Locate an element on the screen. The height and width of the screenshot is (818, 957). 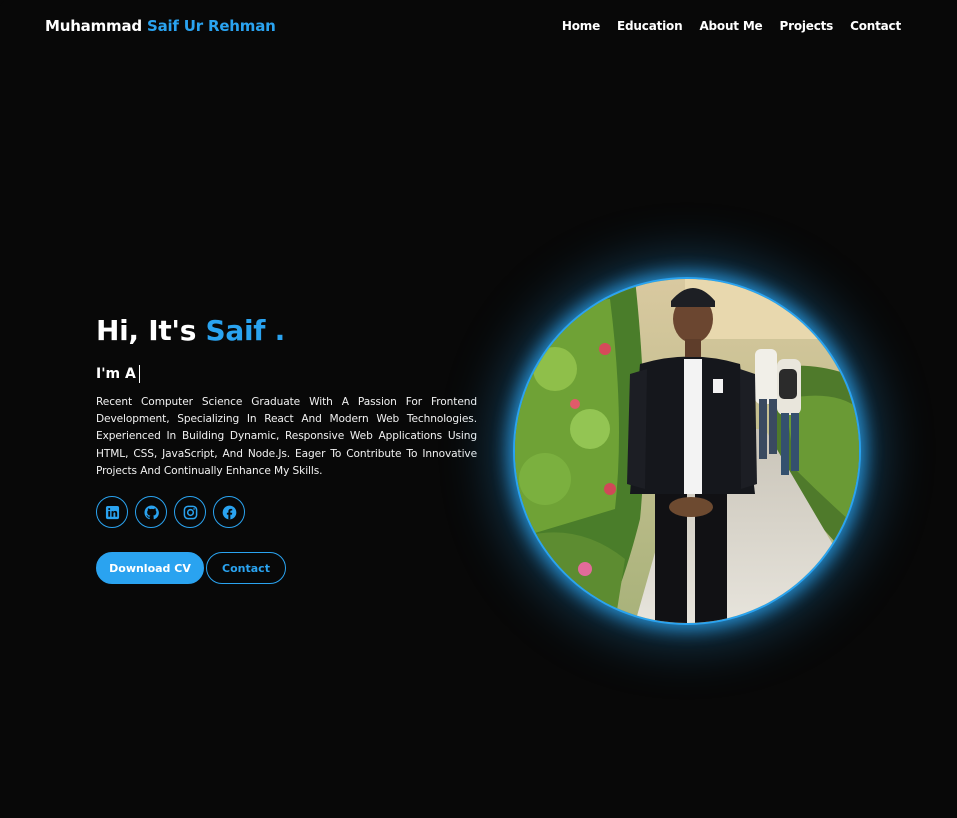
linkedin-icon is located at coordinates (112, 512).